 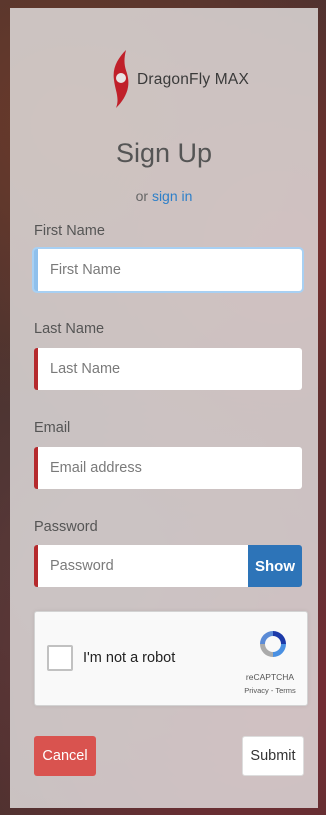 What do you see at coordinates (270, 690) in the screenshot?
I see `recaptcha-links: Privacy - Terms` at bounding box center [270, 690].